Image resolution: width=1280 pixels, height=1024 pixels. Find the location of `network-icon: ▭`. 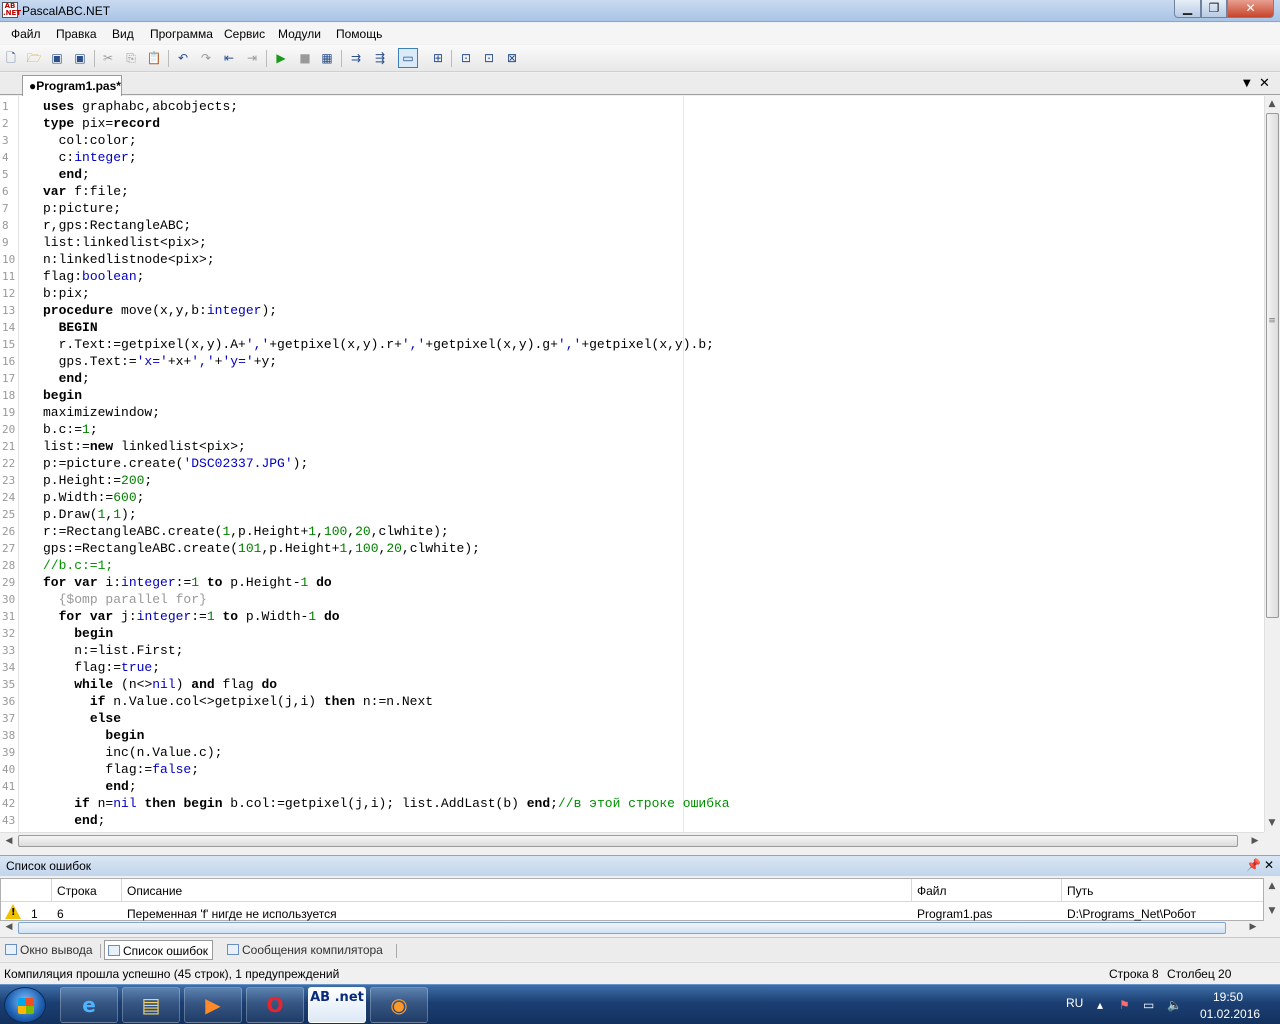

network-icon: ▭ is located at coordinates (1148, 1005).